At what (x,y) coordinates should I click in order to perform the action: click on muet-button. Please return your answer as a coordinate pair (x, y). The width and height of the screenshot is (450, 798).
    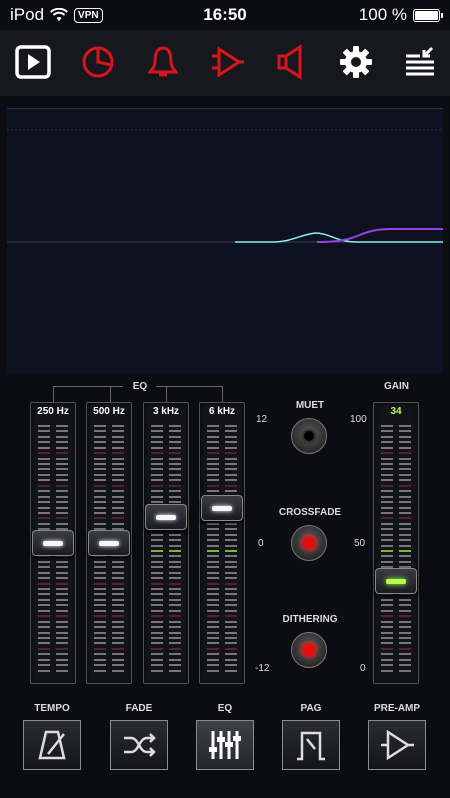
    Looking at the image, I should click on (309, 436).